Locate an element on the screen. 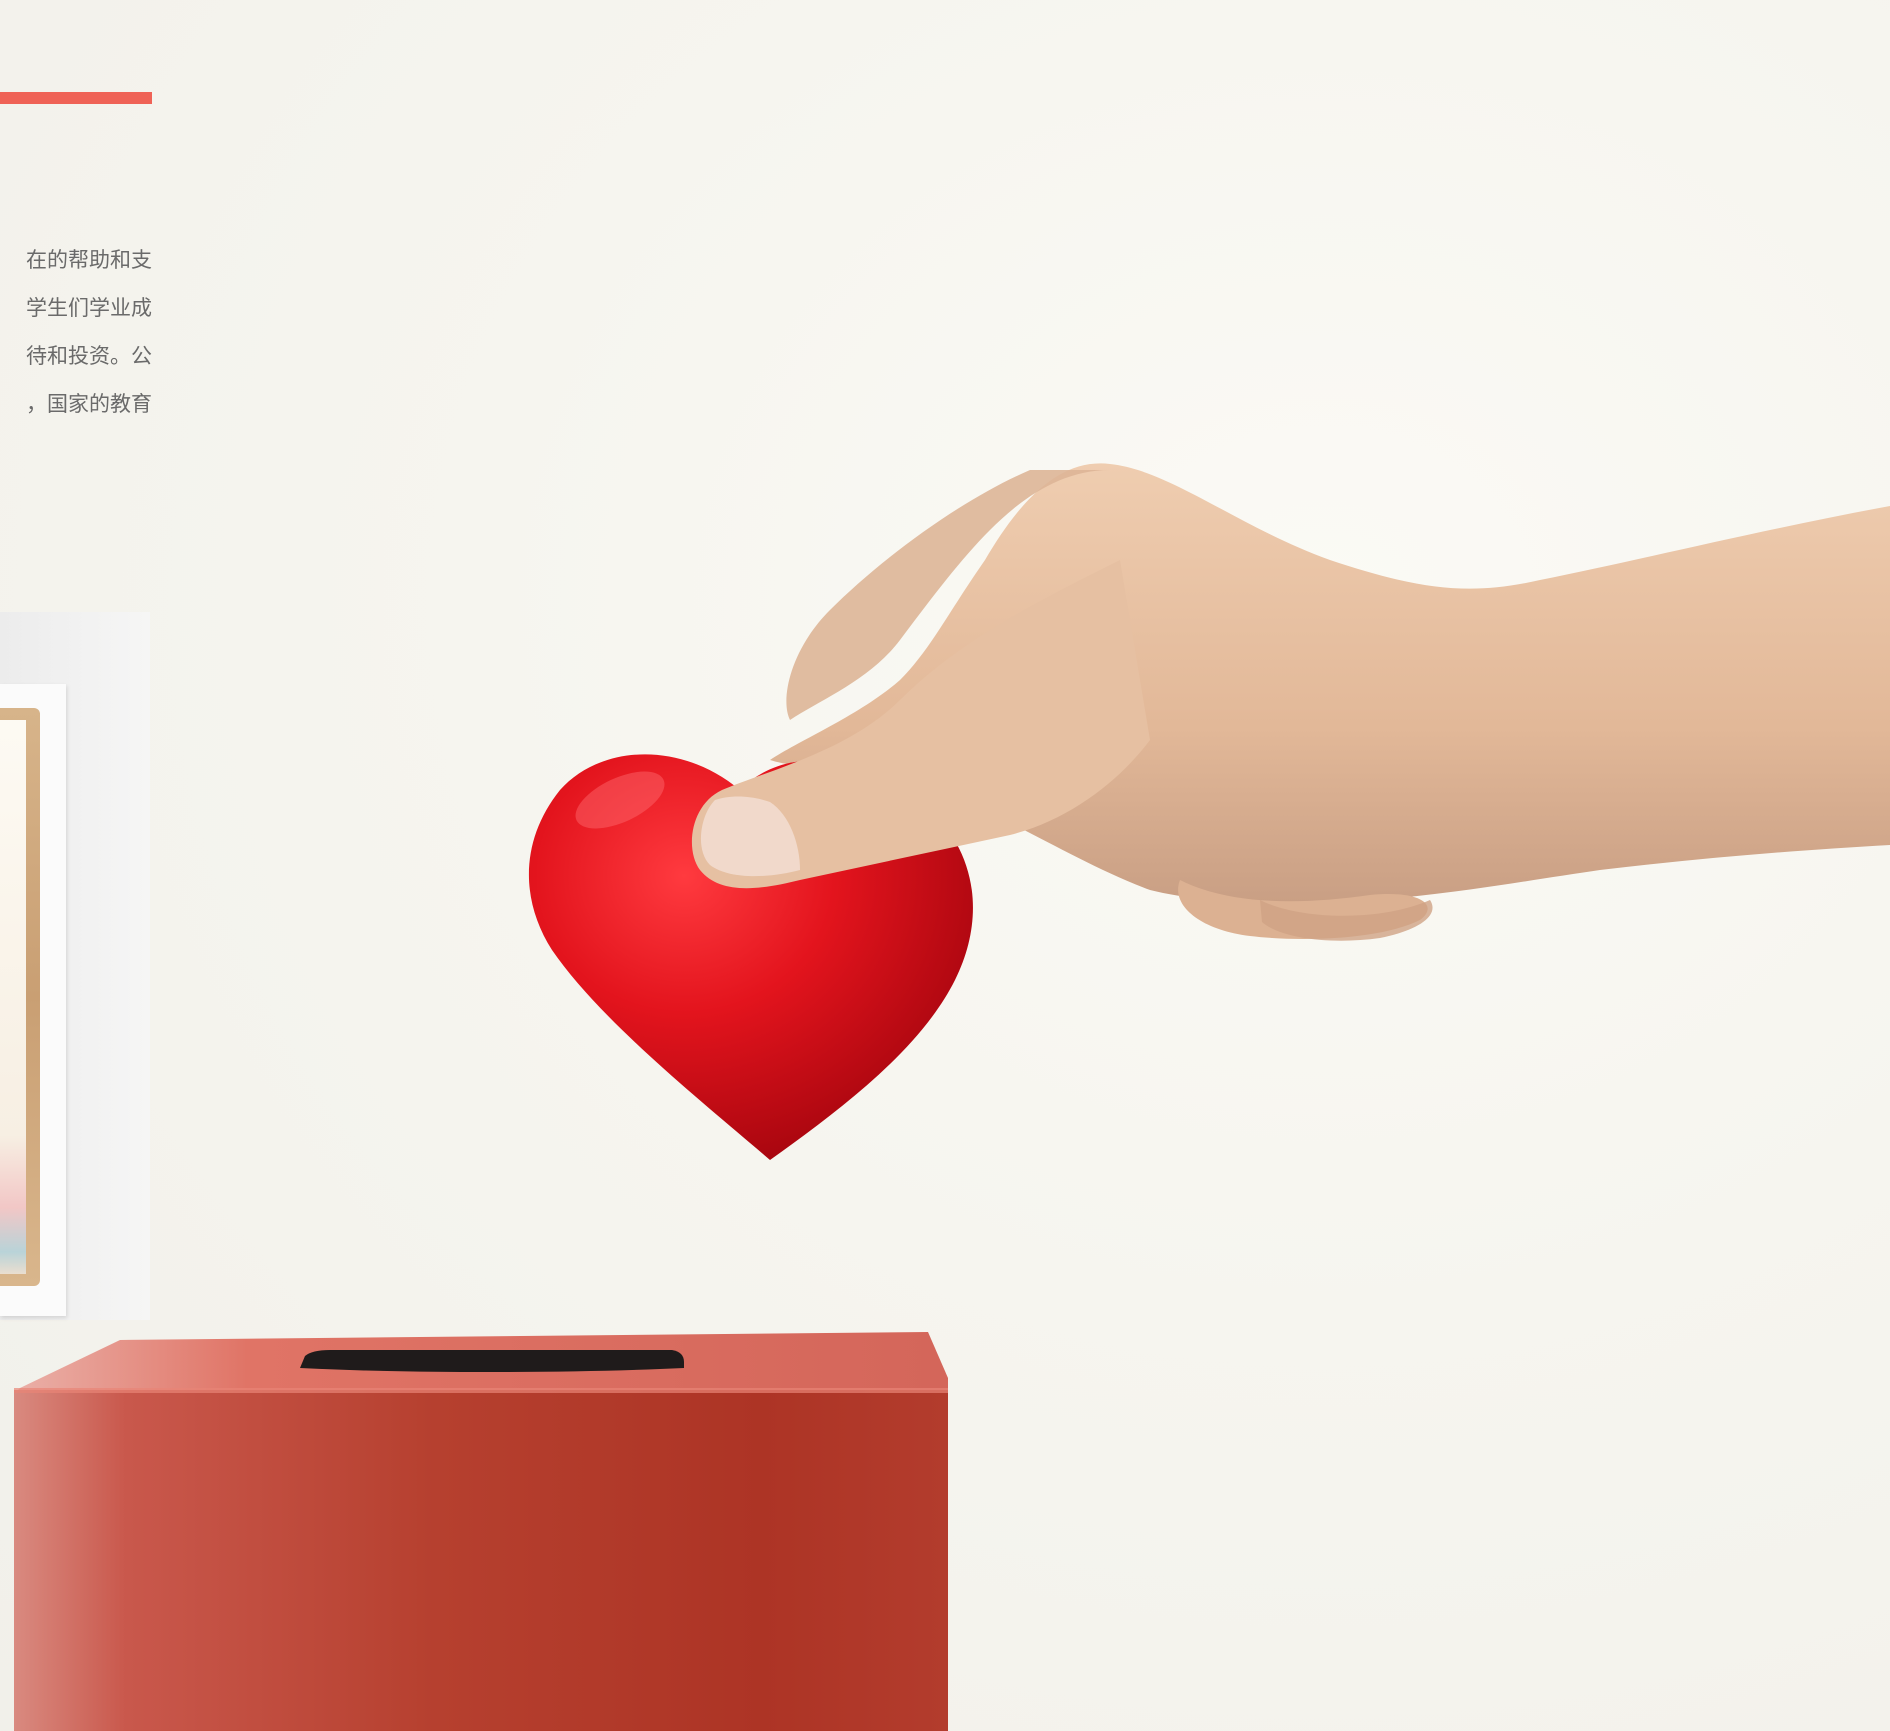 This screenshot has height=1731, width=1890. picture-frame is located at coordinates (20, 997).